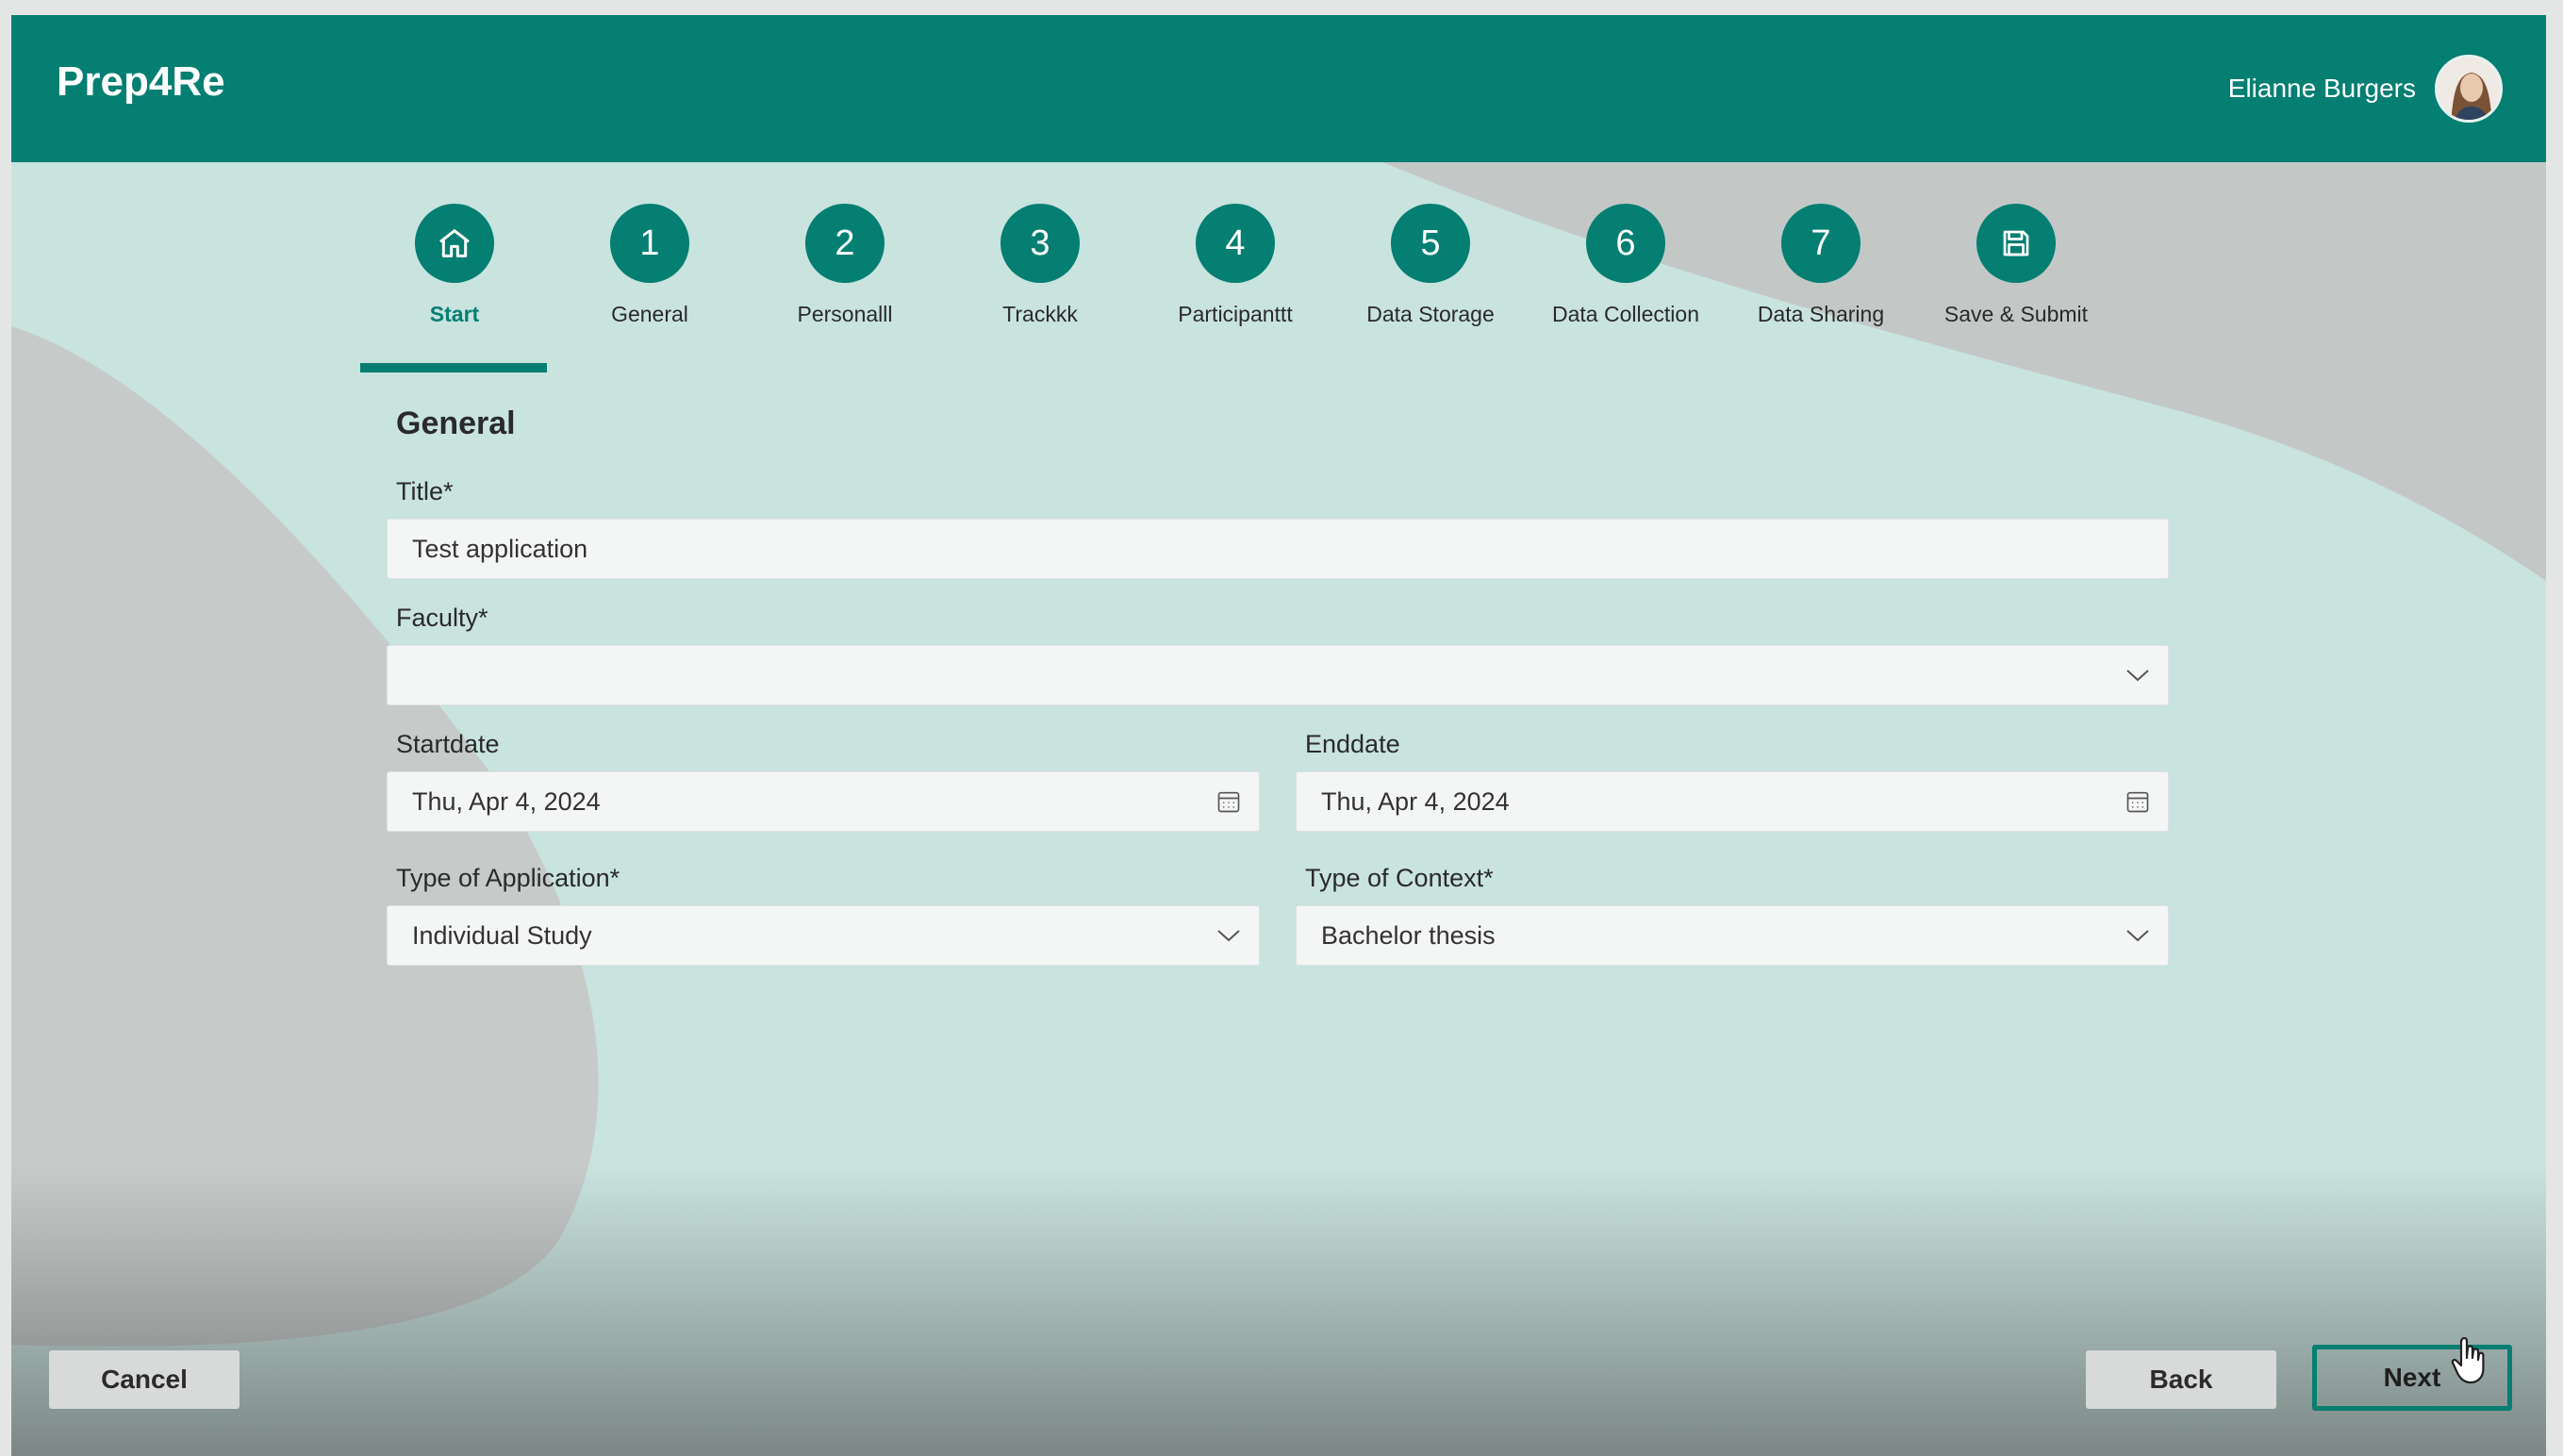 This screenshot has width=2563, height=1456. Describe the element at coordinates (2181, 1379) in the screenshot. I see `back-button: Back` at that location.